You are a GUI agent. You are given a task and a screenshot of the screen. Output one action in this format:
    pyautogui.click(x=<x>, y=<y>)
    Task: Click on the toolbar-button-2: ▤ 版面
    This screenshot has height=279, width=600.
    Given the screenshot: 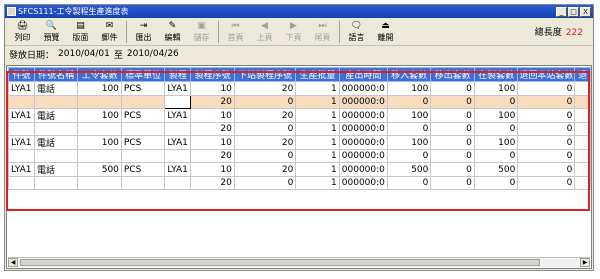 What is the action you would take?
    pyautogui.click(x=80, y=32)
    